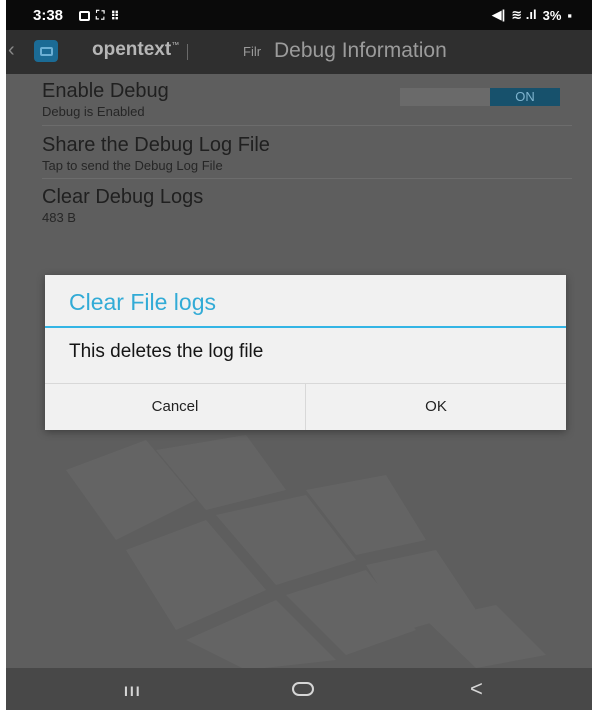 This screenshot has height=710, width=598. What do you see at coordinates (105, 91) in the screenshot?
I see `setting-title: Enable Debug` at bounding box center [105, 91].